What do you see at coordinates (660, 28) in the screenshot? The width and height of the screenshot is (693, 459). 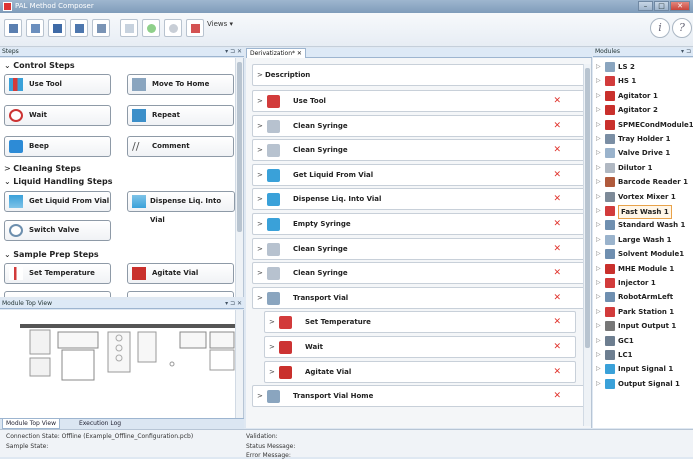 I see `info-icon: i` at bounding box center [660, 28].